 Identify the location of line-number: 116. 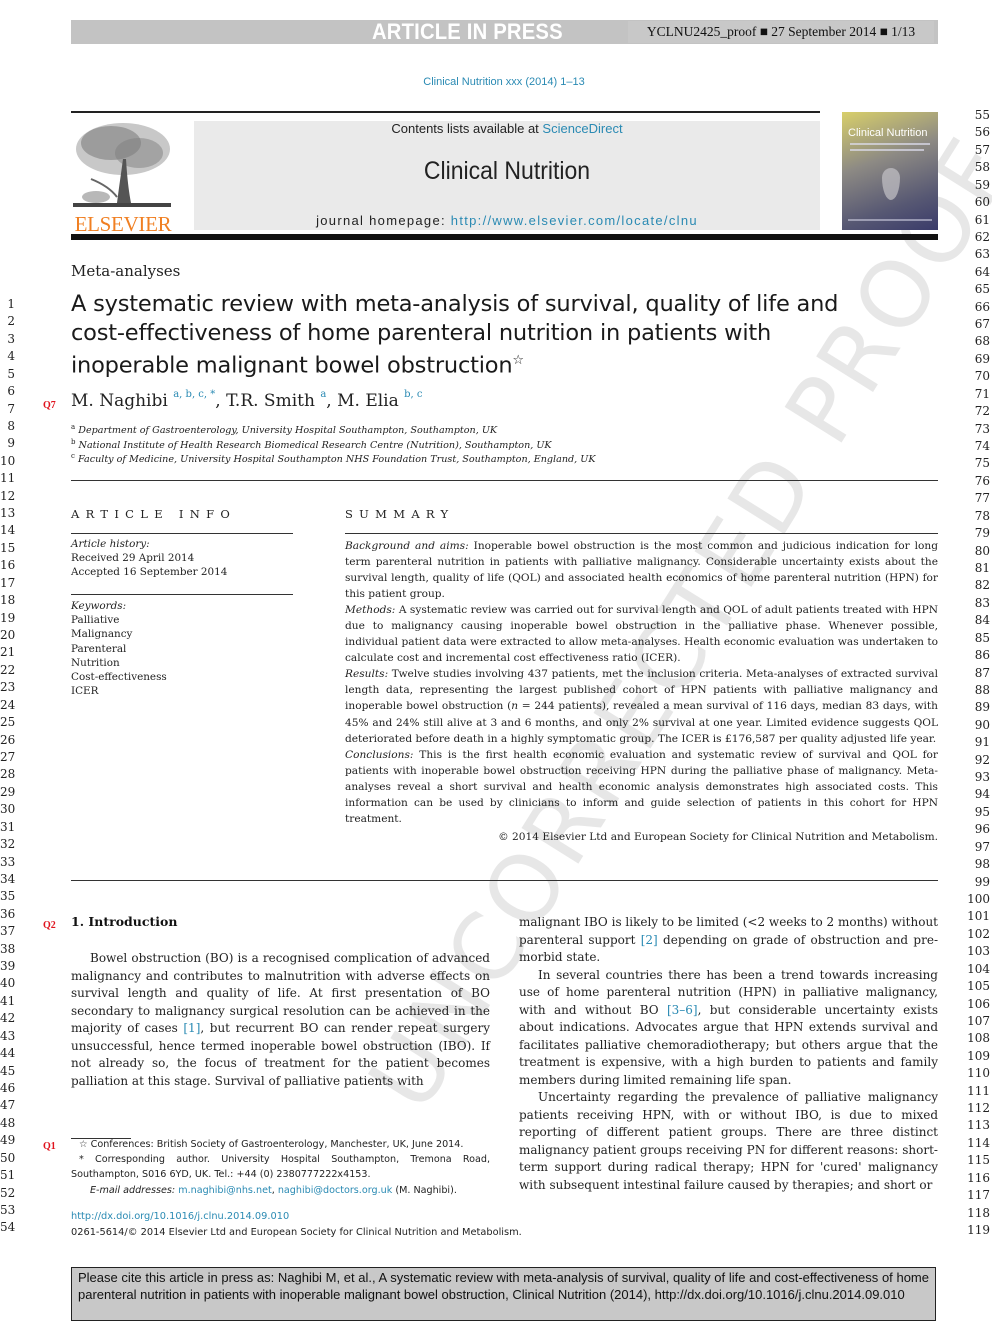
(978, 1177).